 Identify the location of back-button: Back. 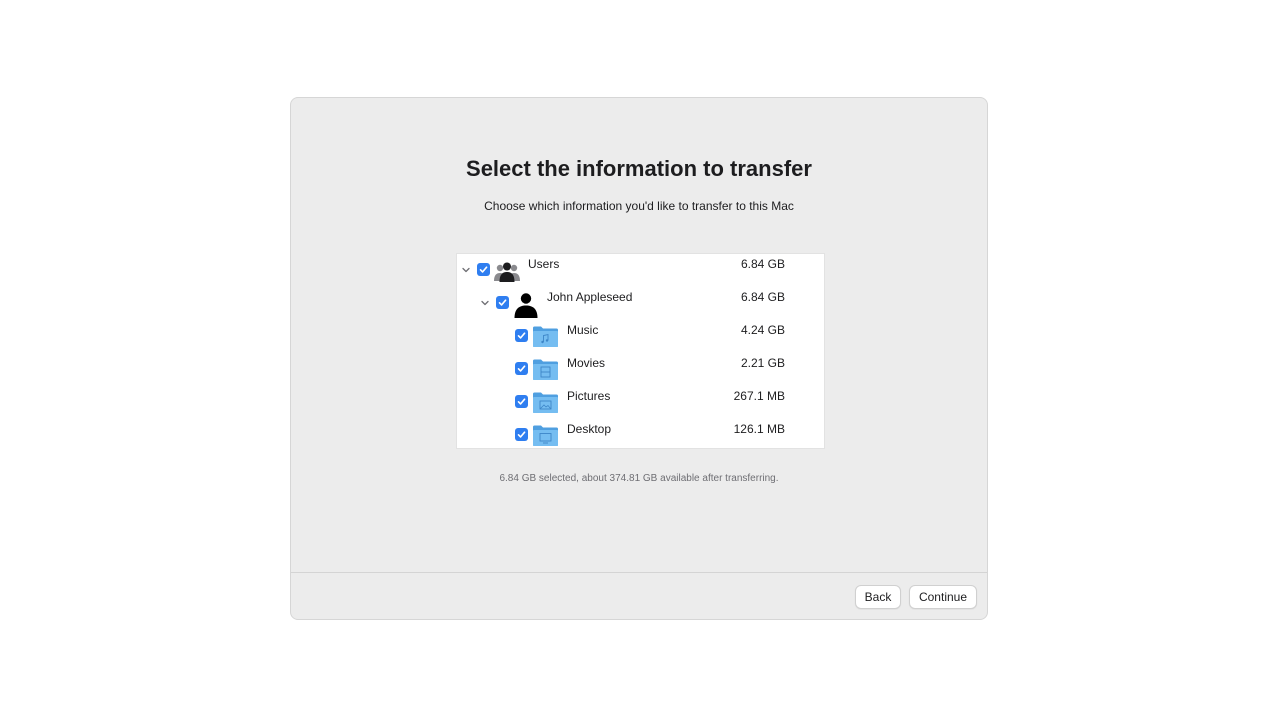
(878, 597).